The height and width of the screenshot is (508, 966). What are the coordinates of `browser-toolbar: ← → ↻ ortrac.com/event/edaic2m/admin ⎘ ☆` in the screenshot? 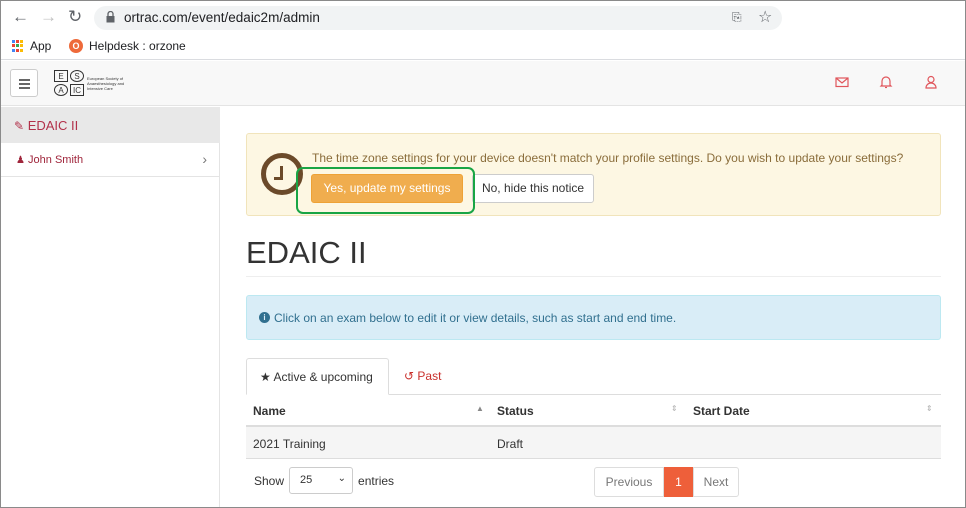 It's located at (483, 17).